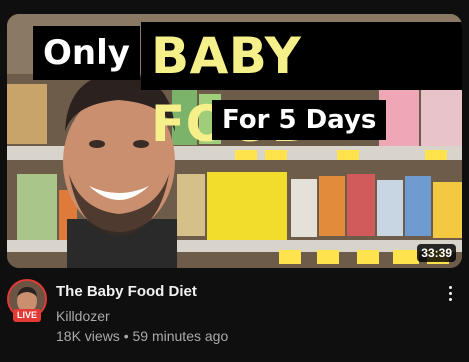 This screenshot has width=469, height=362. Describe the element at coordinates (27, 300) in the screenshot. I see `channel-avatar-button: LIVE` at that location.